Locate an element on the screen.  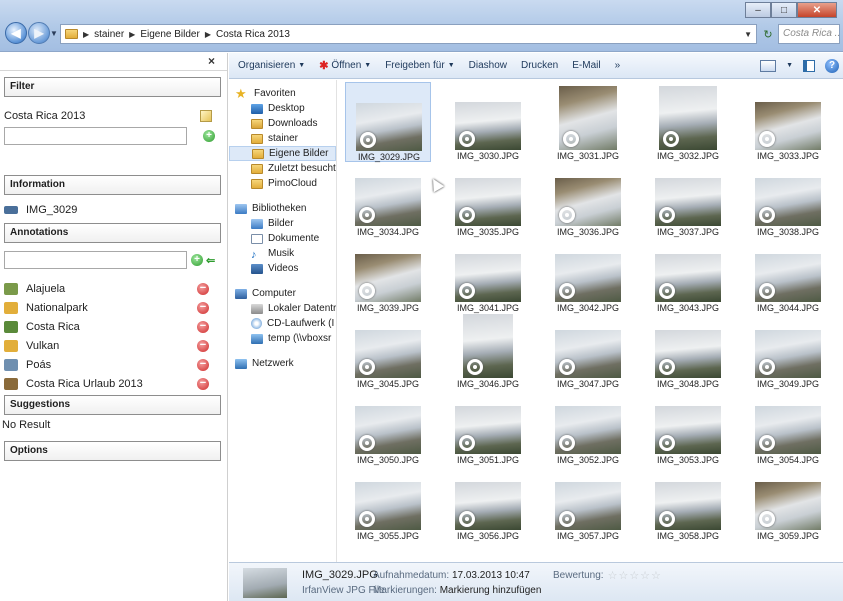
nav-item: Eigene Bilder is located at coordinates (282, 153).